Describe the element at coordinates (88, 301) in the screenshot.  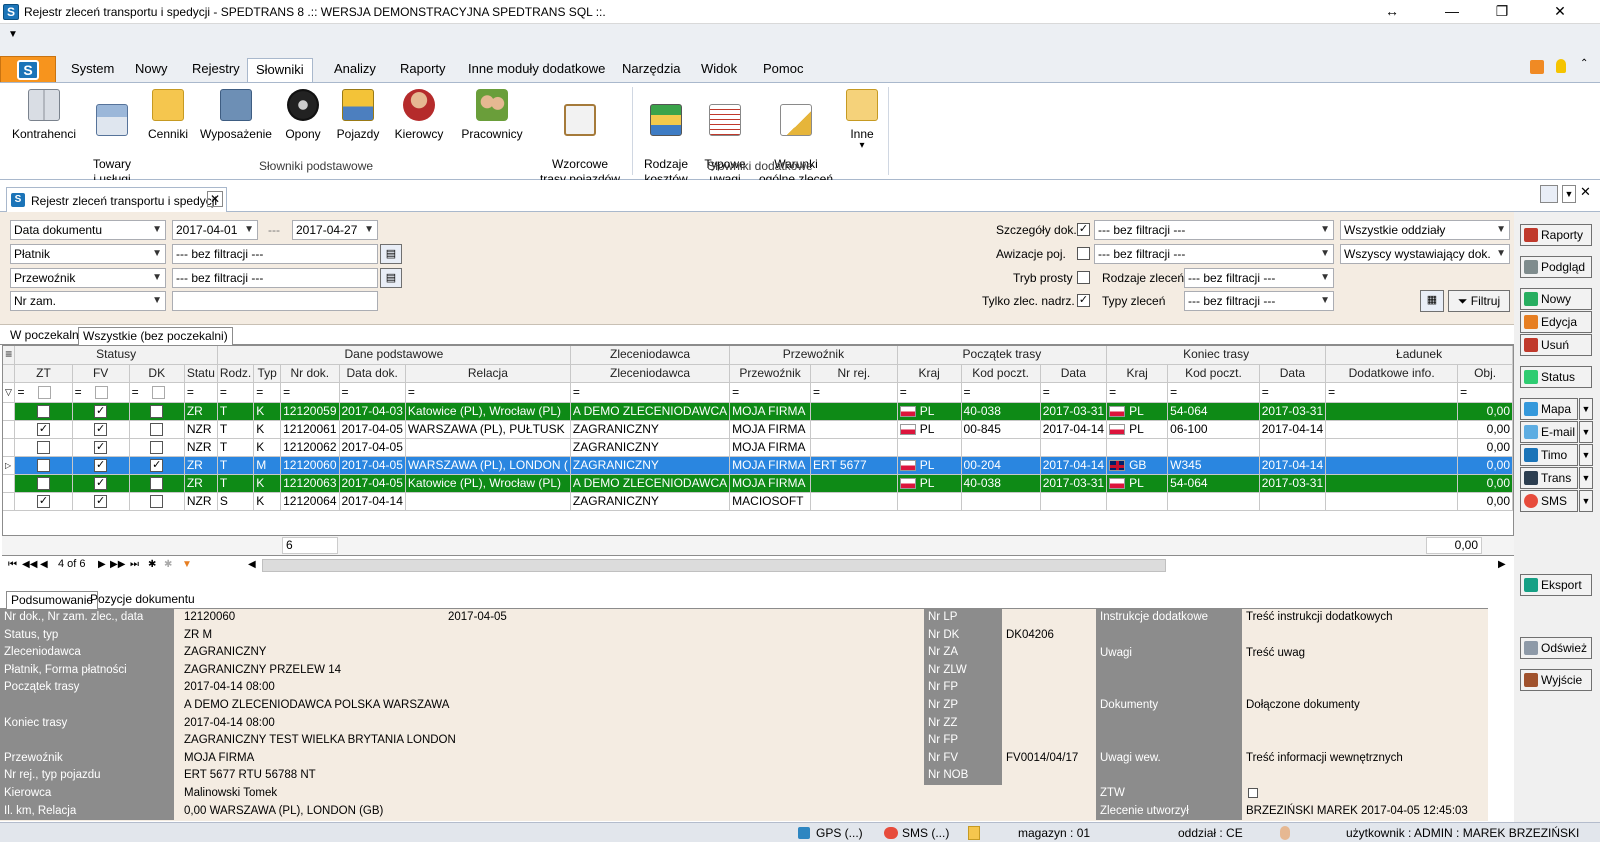
I see `order-field-select: Nr zam. ▼` at that location.